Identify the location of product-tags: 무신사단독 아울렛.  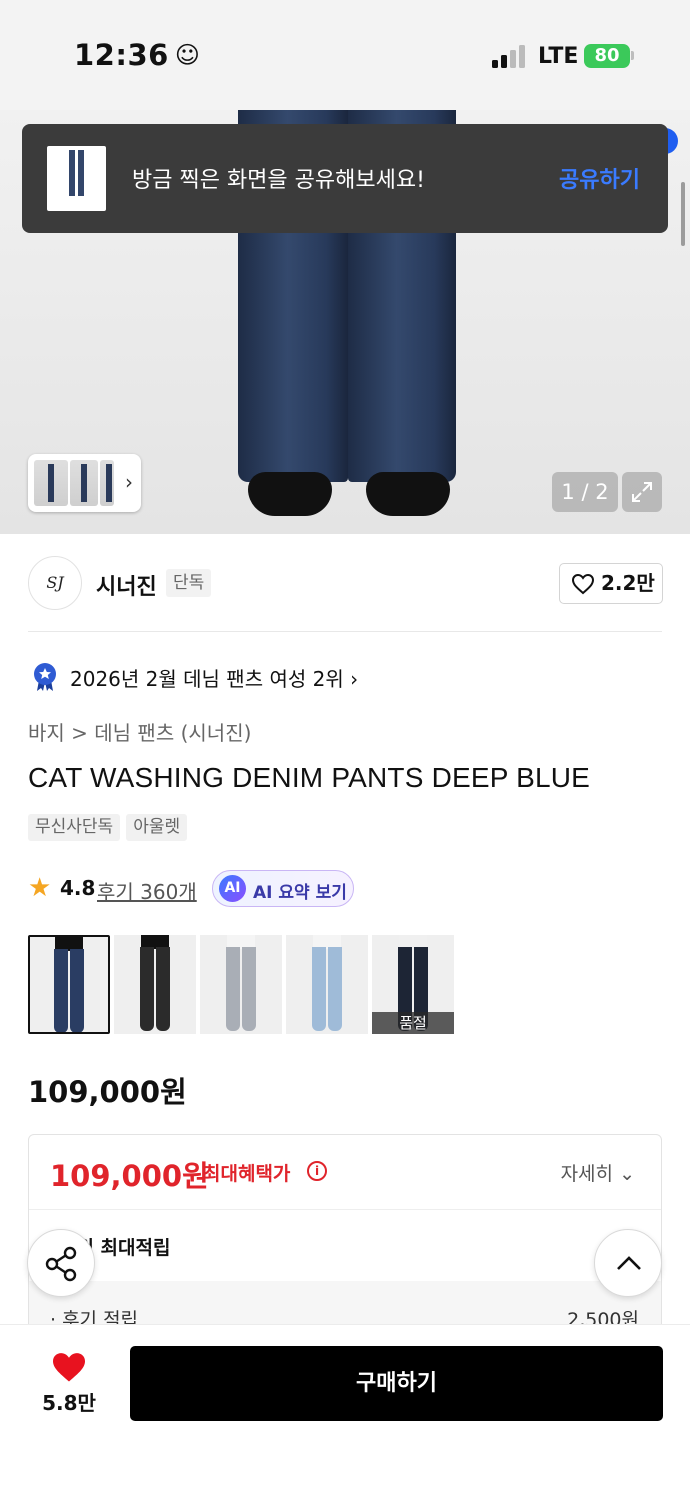
(110, 827).